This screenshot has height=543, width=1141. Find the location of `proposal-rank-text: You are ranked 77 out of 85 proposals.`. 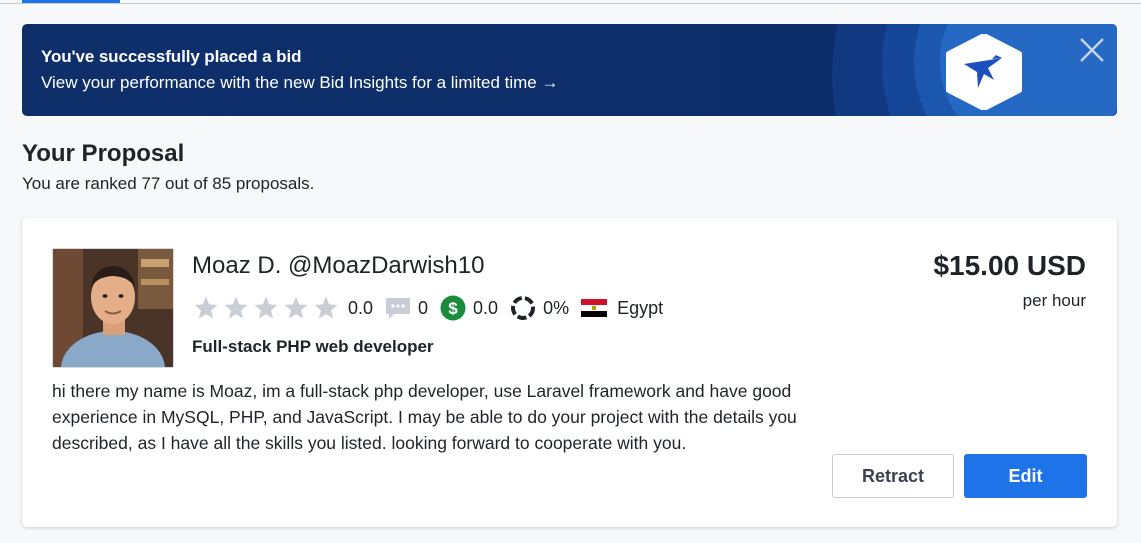

proposal-rank-text: You are ranked 77 out of 85 proposals. is located at coordinates (168, 183).